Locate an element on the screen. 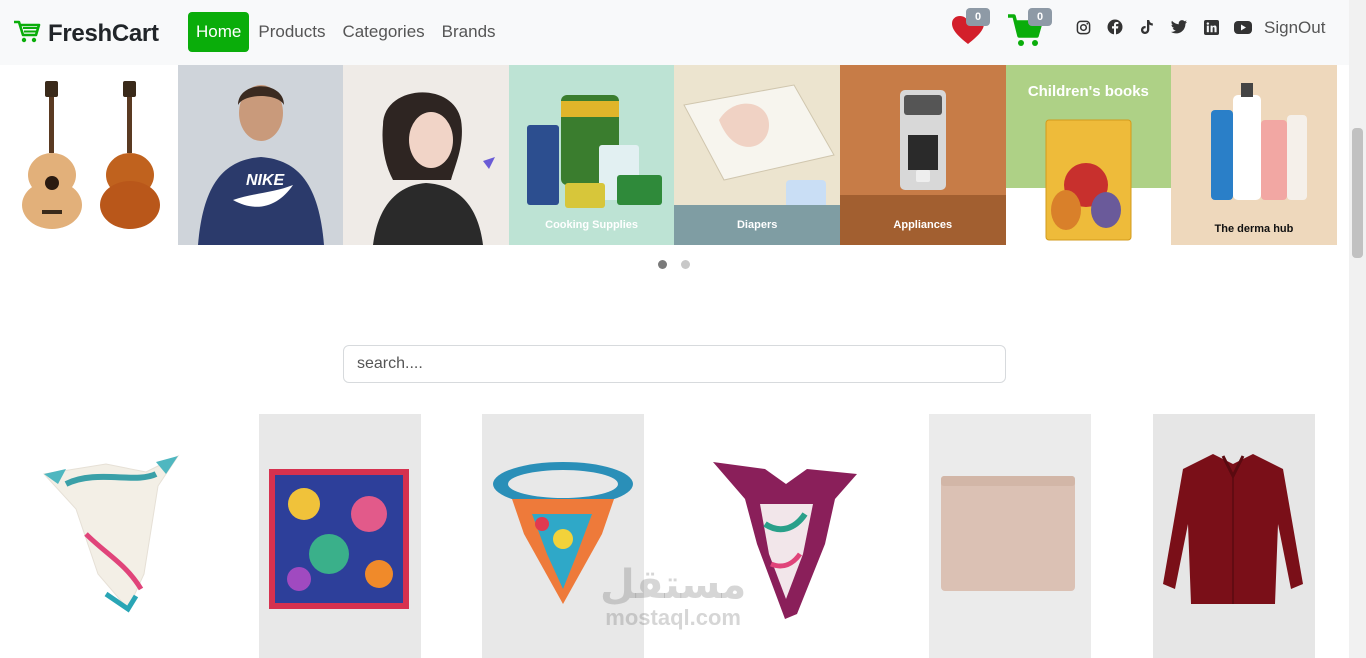  instagram-icon is located at coordinates (1083, 27).